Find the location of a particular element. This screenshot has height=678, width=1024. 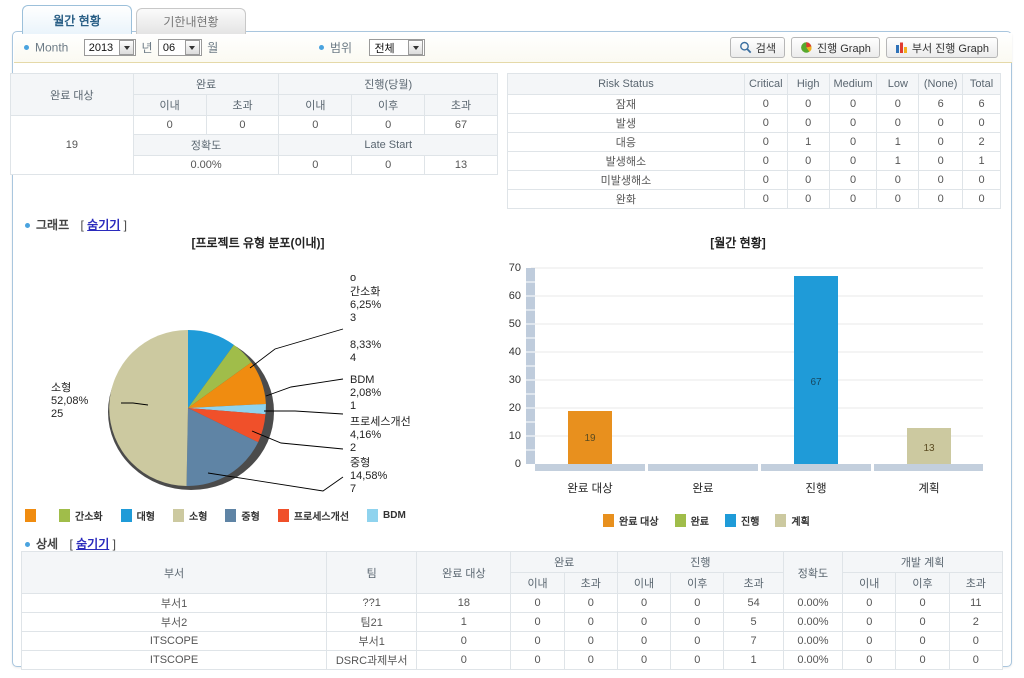

pie-callout-name: BDM is located at coordinates (362, 380).